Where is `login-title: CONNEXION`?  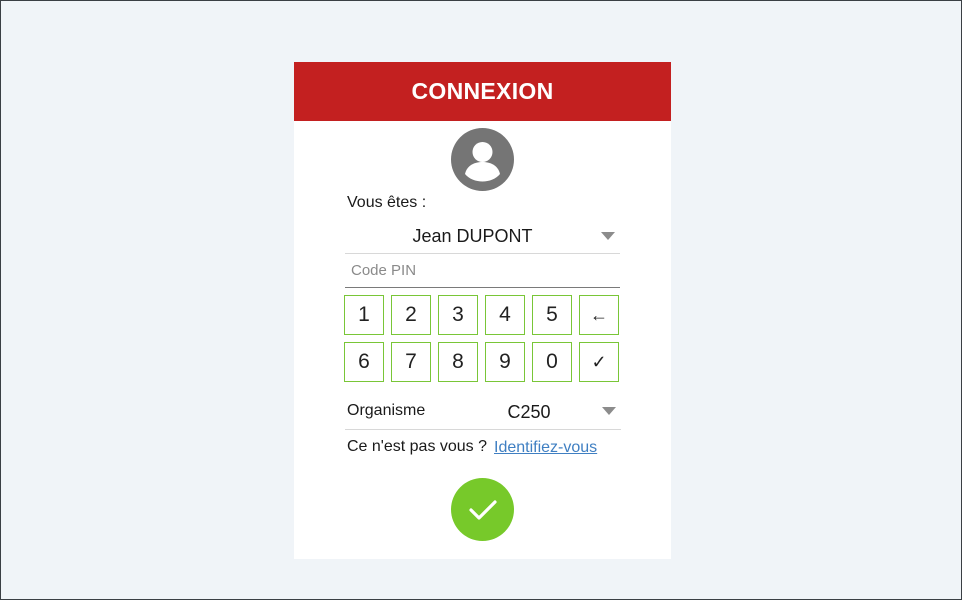
login-title: CONNEXION is located at coordinates (482, 91).